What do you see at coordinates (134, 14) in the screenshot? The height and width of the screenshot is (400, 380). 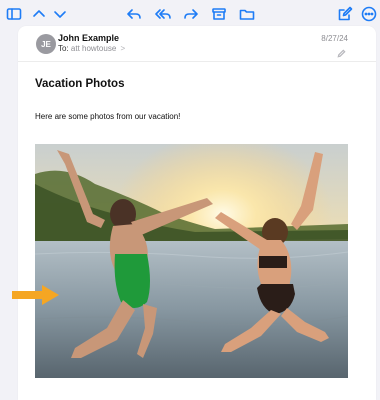 I see `reply-icon` at bounding box center [134, 14].